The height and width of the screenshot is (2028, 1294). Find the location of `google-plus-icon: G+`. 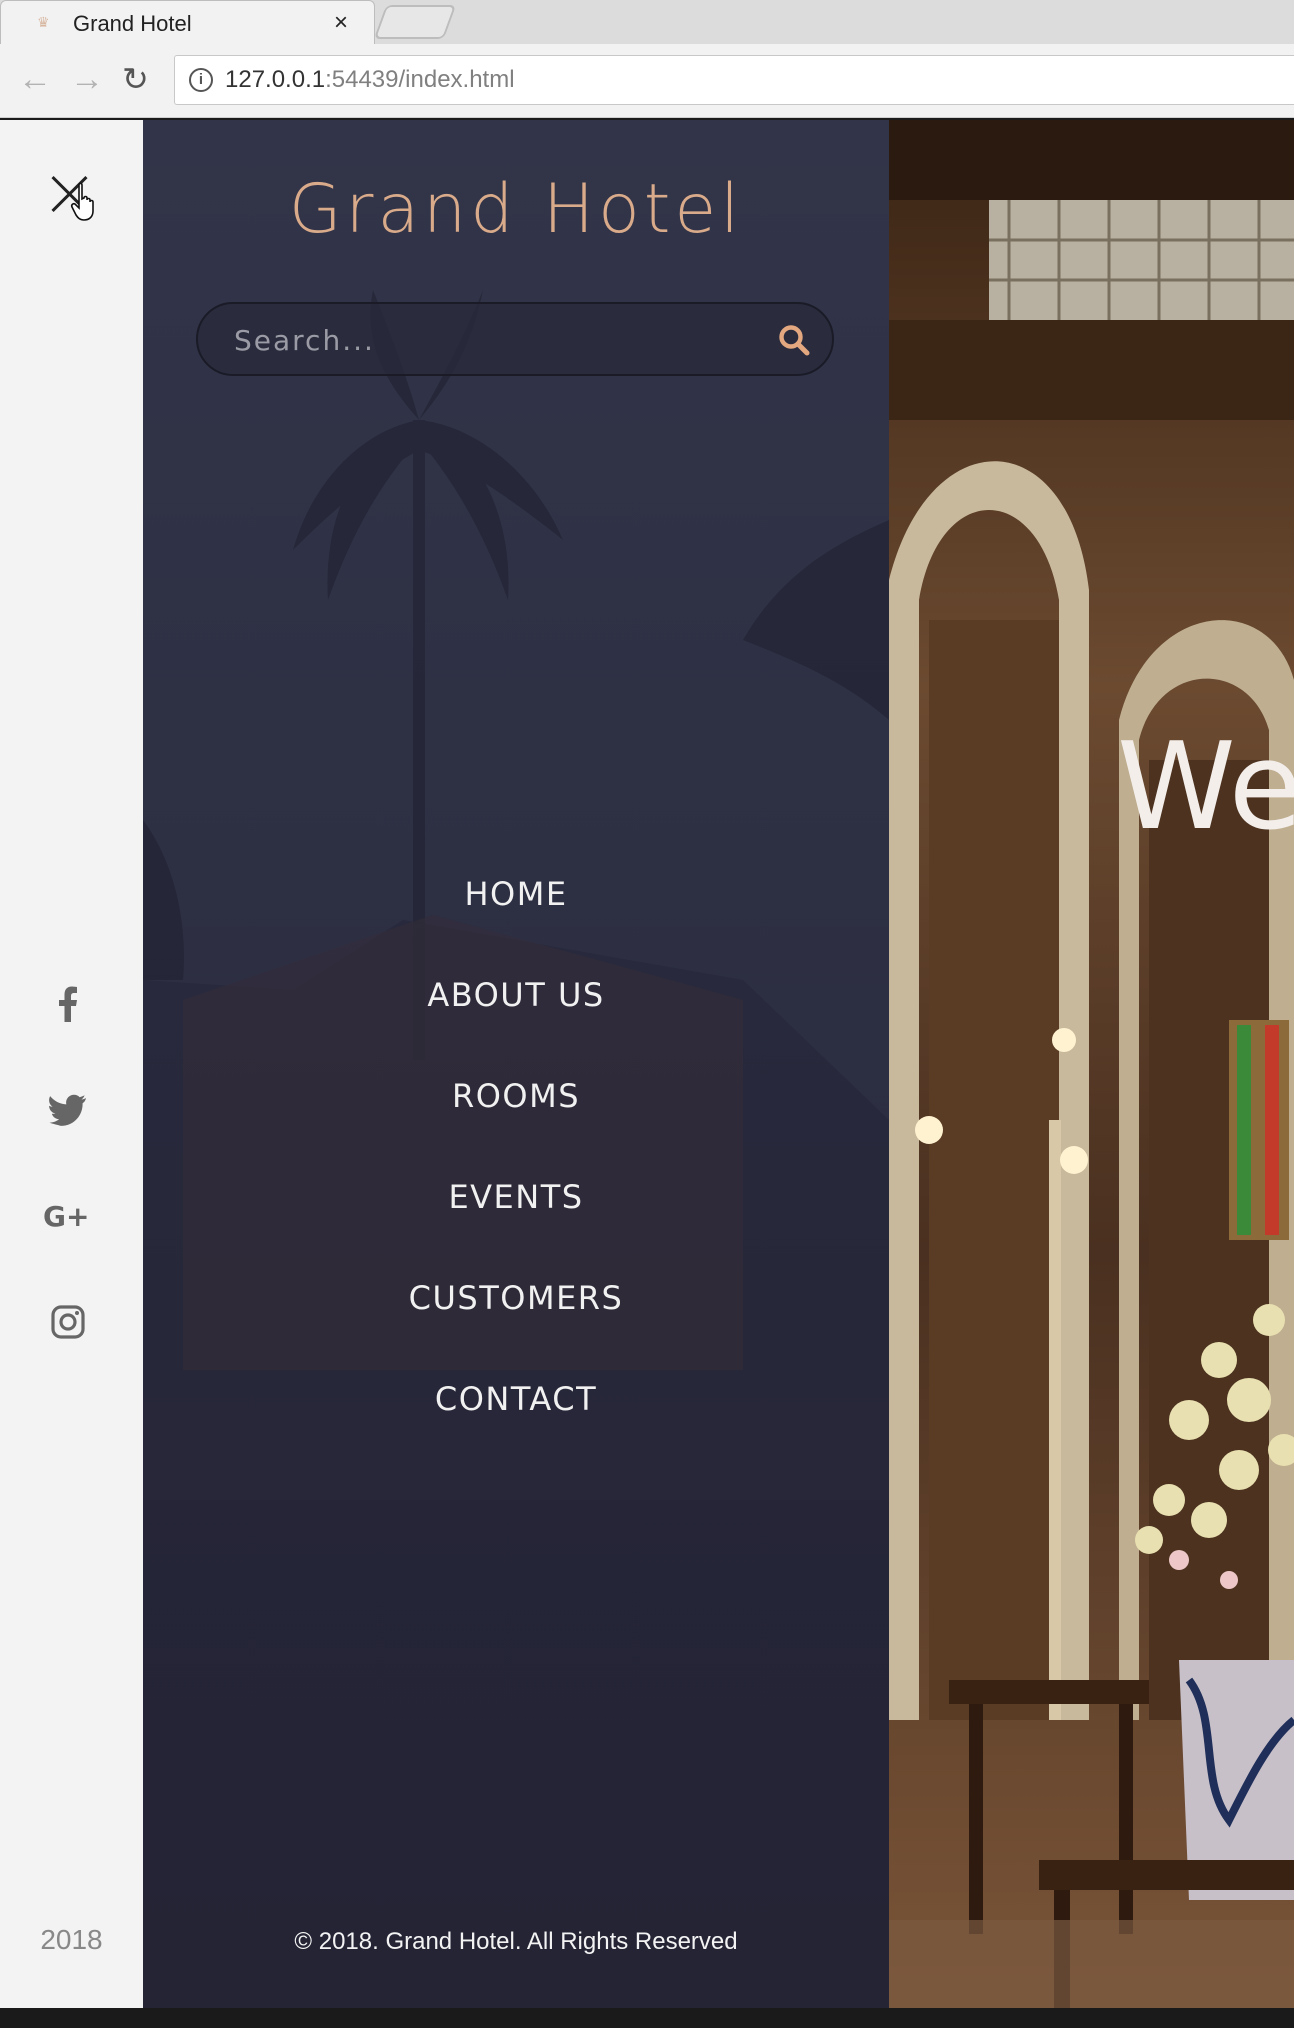

google-plus-icon: G+ is located at coordinates (68, 1216).